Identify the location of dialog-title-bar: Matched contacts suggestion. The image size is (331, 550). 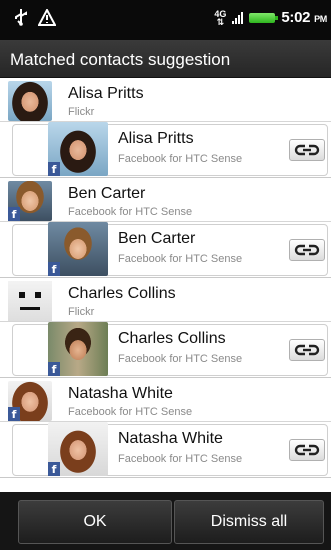
(165, 59).